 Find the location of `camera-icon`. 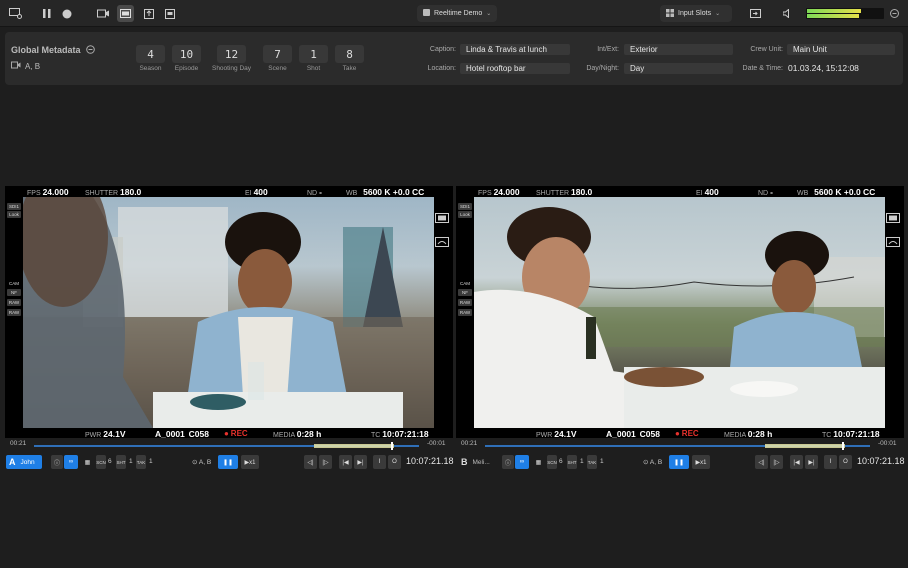

camera-icon is located at coordinates (102, 13).